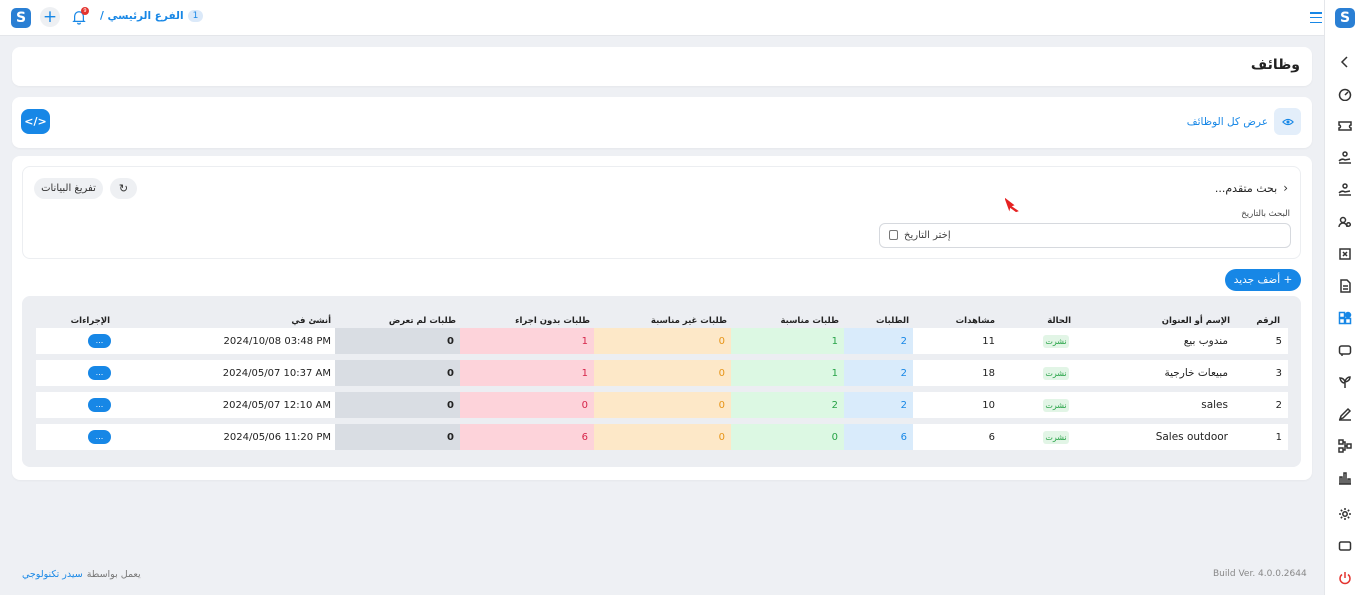 This screenshot has height=595, width=1365. I want to click on add-icon: +, so click(50, 17).